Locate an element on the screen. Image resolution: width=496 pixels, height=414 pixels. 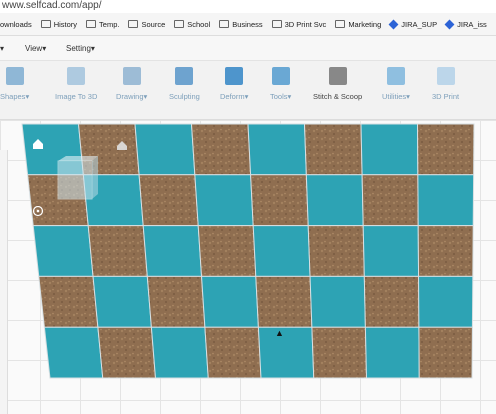
image-3d-icon is located at coordinates (76, 76).